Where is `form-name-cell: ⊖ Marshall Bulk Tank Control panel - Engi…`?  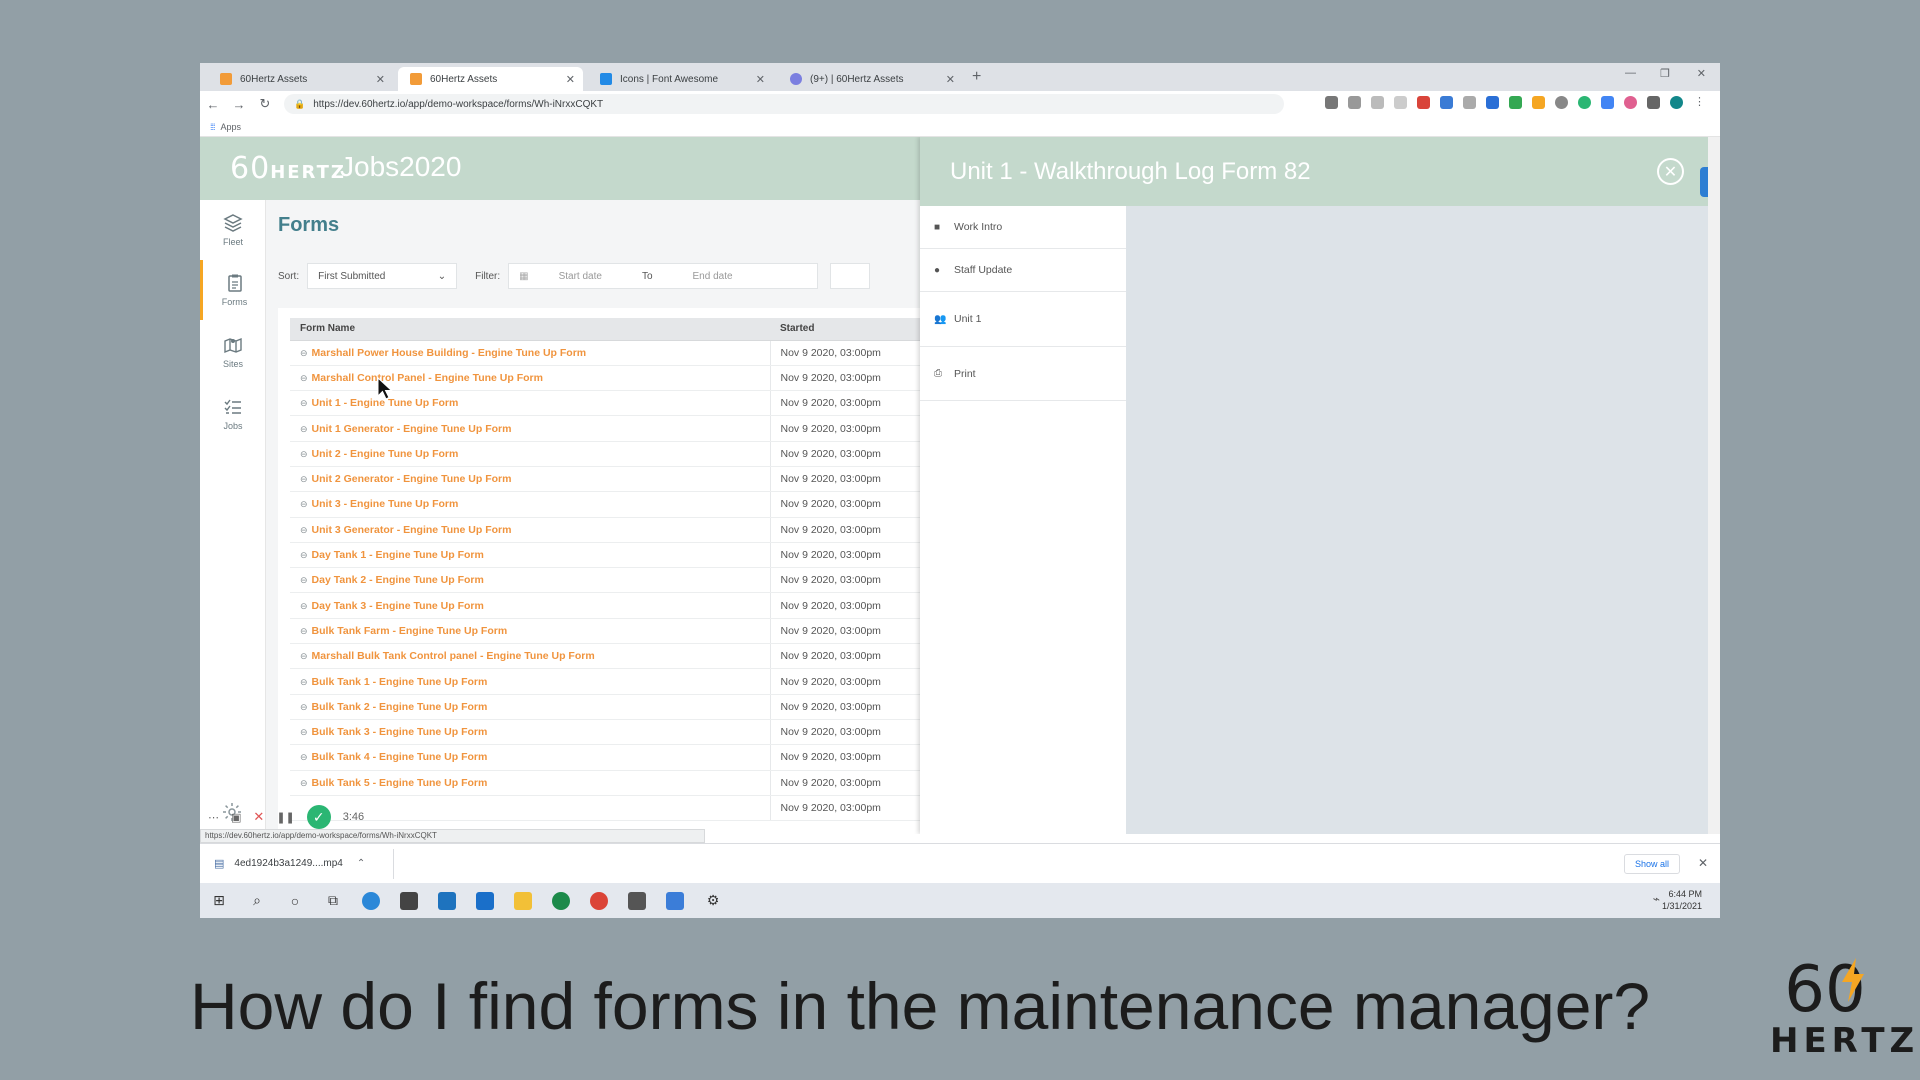
form-name-cell: ⊖ Marshall Bulk Tank Control panel - Engi… is located at coordinates (530, 656).